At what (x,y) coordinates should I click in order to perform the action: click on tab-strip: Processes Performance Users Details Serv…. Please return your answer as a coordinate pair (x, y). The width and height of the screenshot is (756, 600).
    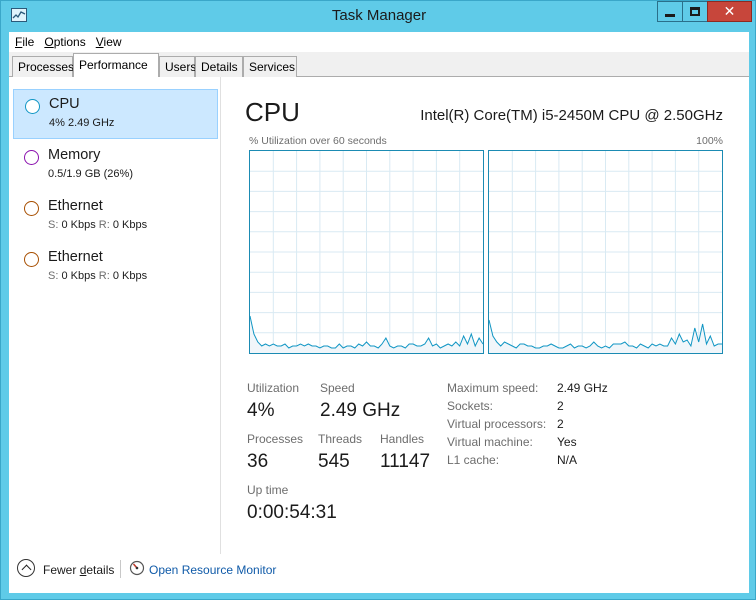
    Looking at the image, I should click on (379, 65).